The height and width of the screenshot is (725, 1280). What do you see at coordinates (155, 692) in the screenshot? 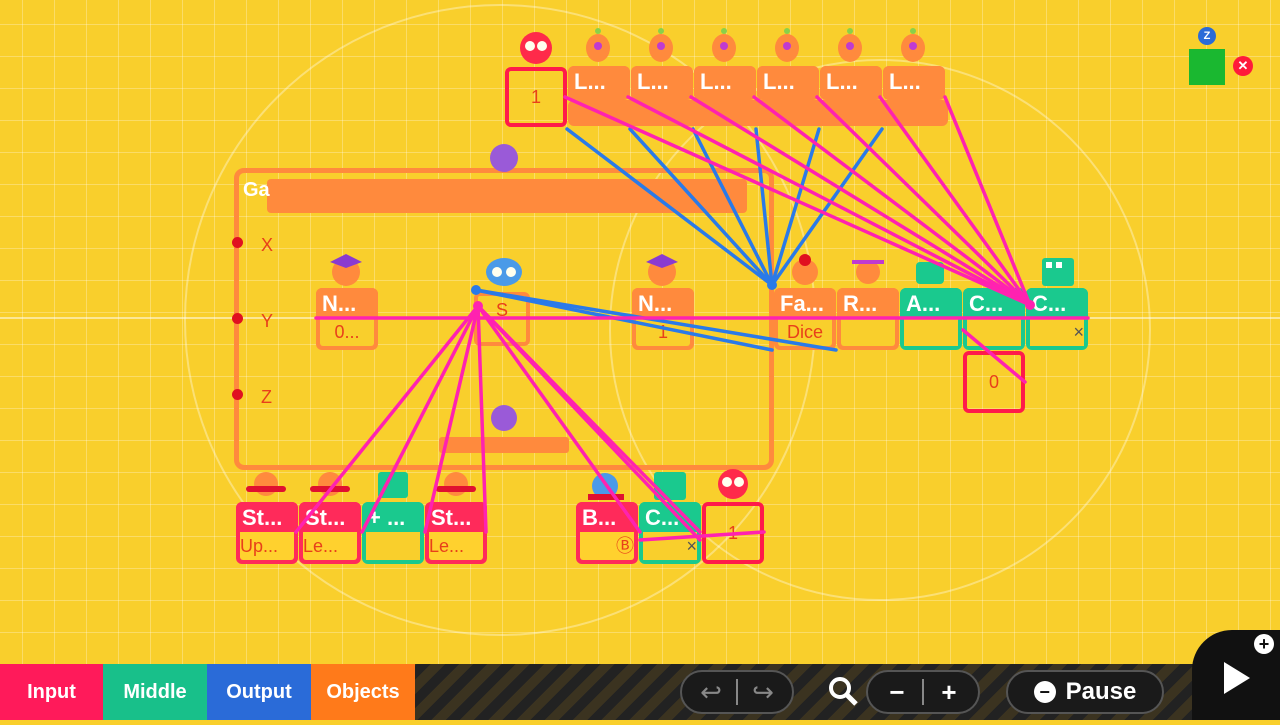
I see `tab-middle: Middle` at bounding box center [155, 692].